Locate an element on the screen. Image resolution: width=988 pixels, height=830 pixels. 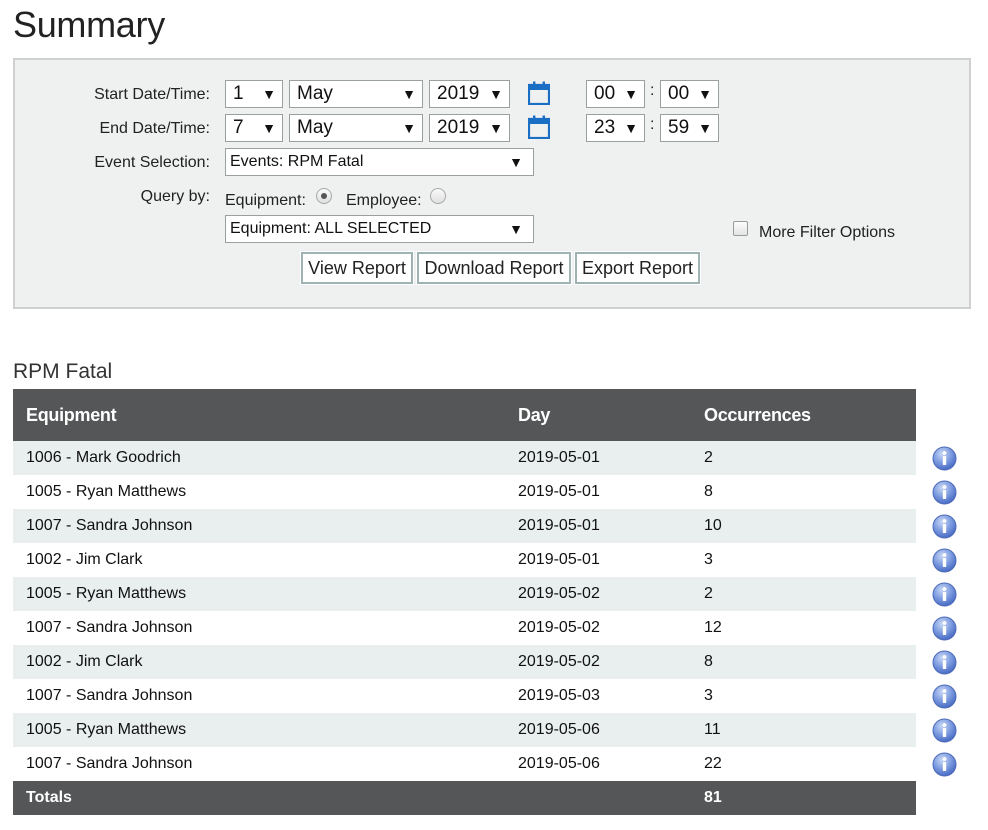
start-minute-select: 00 ▼ is located at coordinates (689, 94).